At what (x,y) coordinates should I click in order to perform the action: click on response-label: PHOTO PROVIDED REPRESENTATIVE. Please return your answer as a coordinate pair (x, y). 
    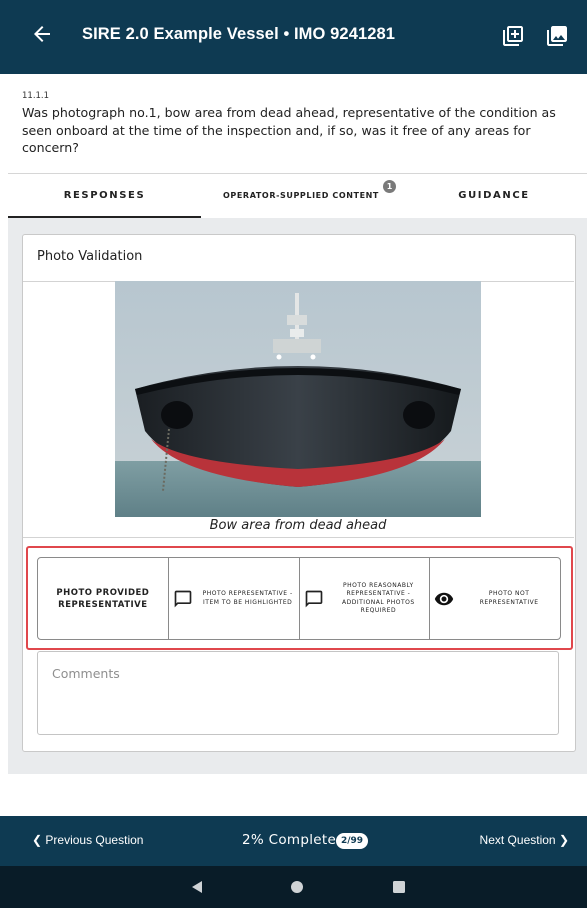
    Looking at the image, I should click on (103, 598).